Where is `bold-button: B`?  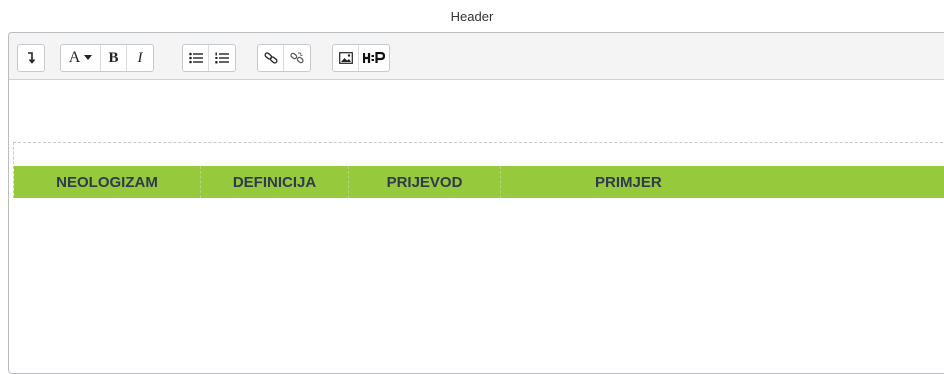
bold-button: B is located at coordinates (114, 58).